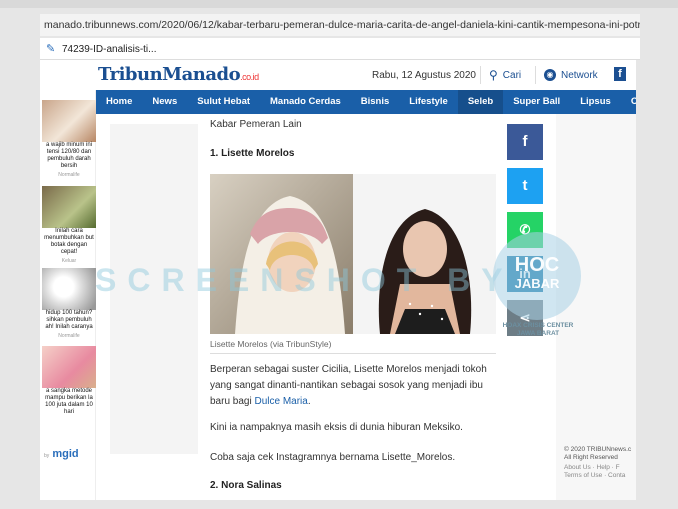 The height and width of the screenshot is (509, 678). Describe the element at coordinates (595, 102) in the screenshot. I see `nav-item-lipsus: Lipsus` at that location.